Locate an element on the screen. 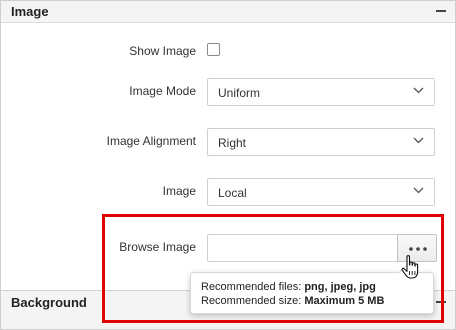 The width and height of the screenshot is (456, 330). image-section-header: Image is located at coordinates (228, 12).